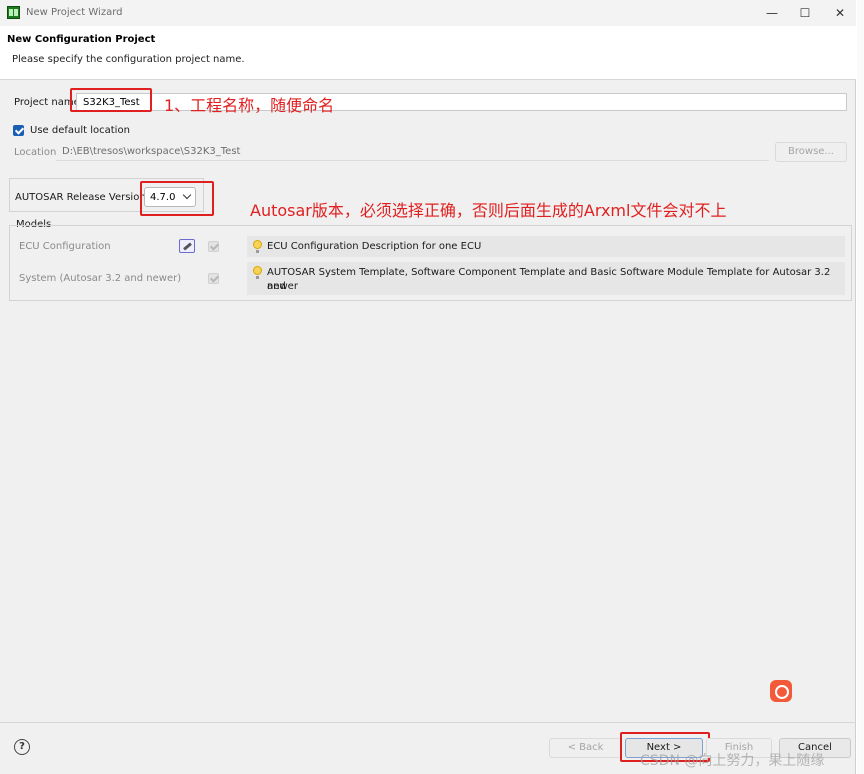 This screenshot has width=864, height=774. What do you see at coordinates (805, 13) in the screenshot?
I see `maximize-button: ☐` at bounding box center [805, 13].